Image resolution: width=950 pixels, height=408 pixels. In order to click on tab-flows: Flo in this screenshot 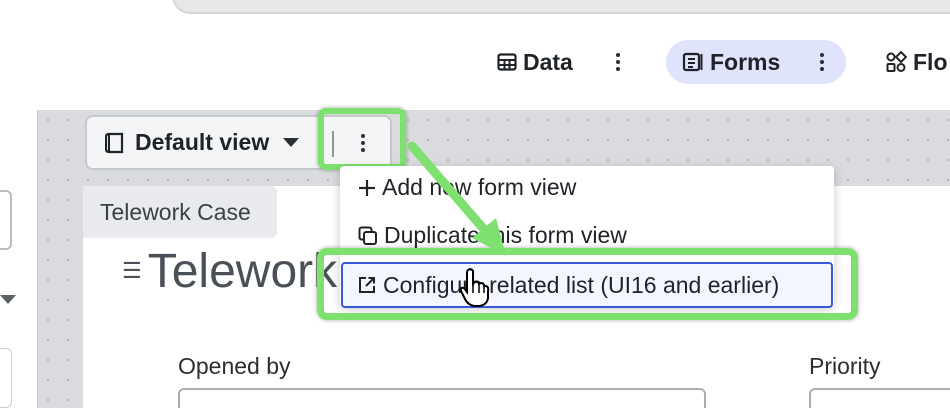, I will do `click(916, 62)`.